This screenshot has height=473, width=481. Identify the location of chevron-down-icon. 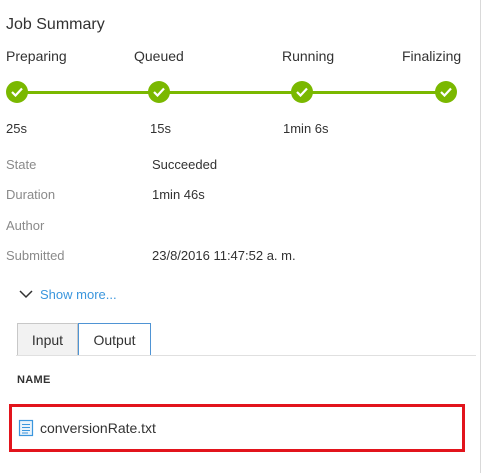
(26, 294).